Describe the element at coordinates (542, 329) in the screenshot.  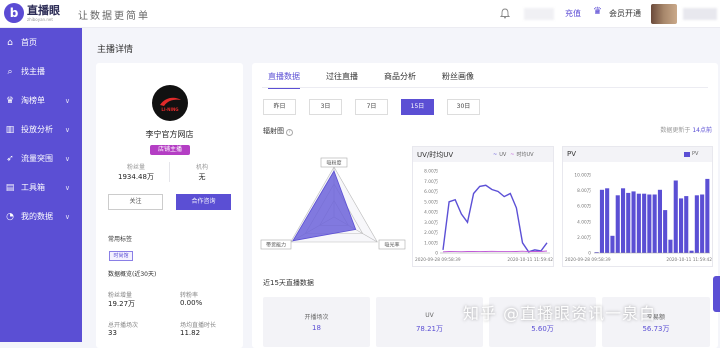
I see `summary-value: 5.60万` at that location.